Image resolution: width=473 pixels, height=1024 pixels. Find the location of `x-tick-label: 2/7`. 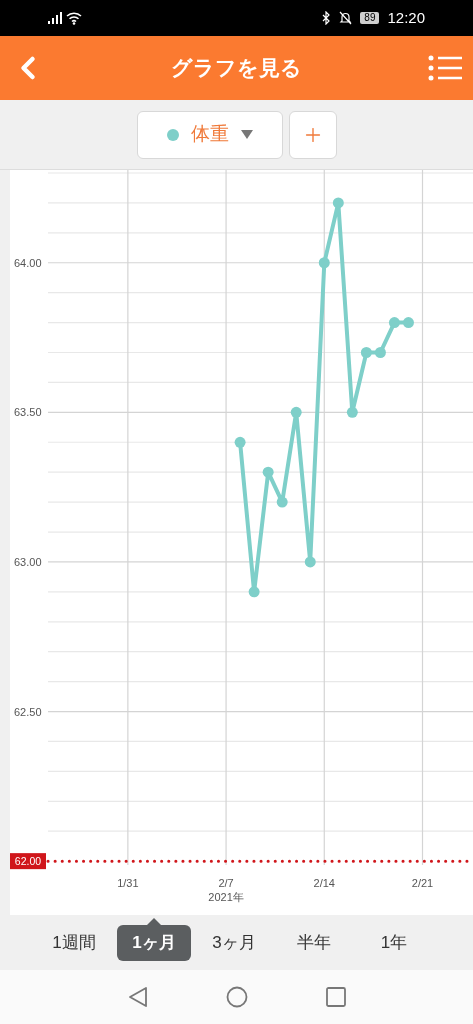

x-tick-label: 2/7 is located at coordinates (226, 883).